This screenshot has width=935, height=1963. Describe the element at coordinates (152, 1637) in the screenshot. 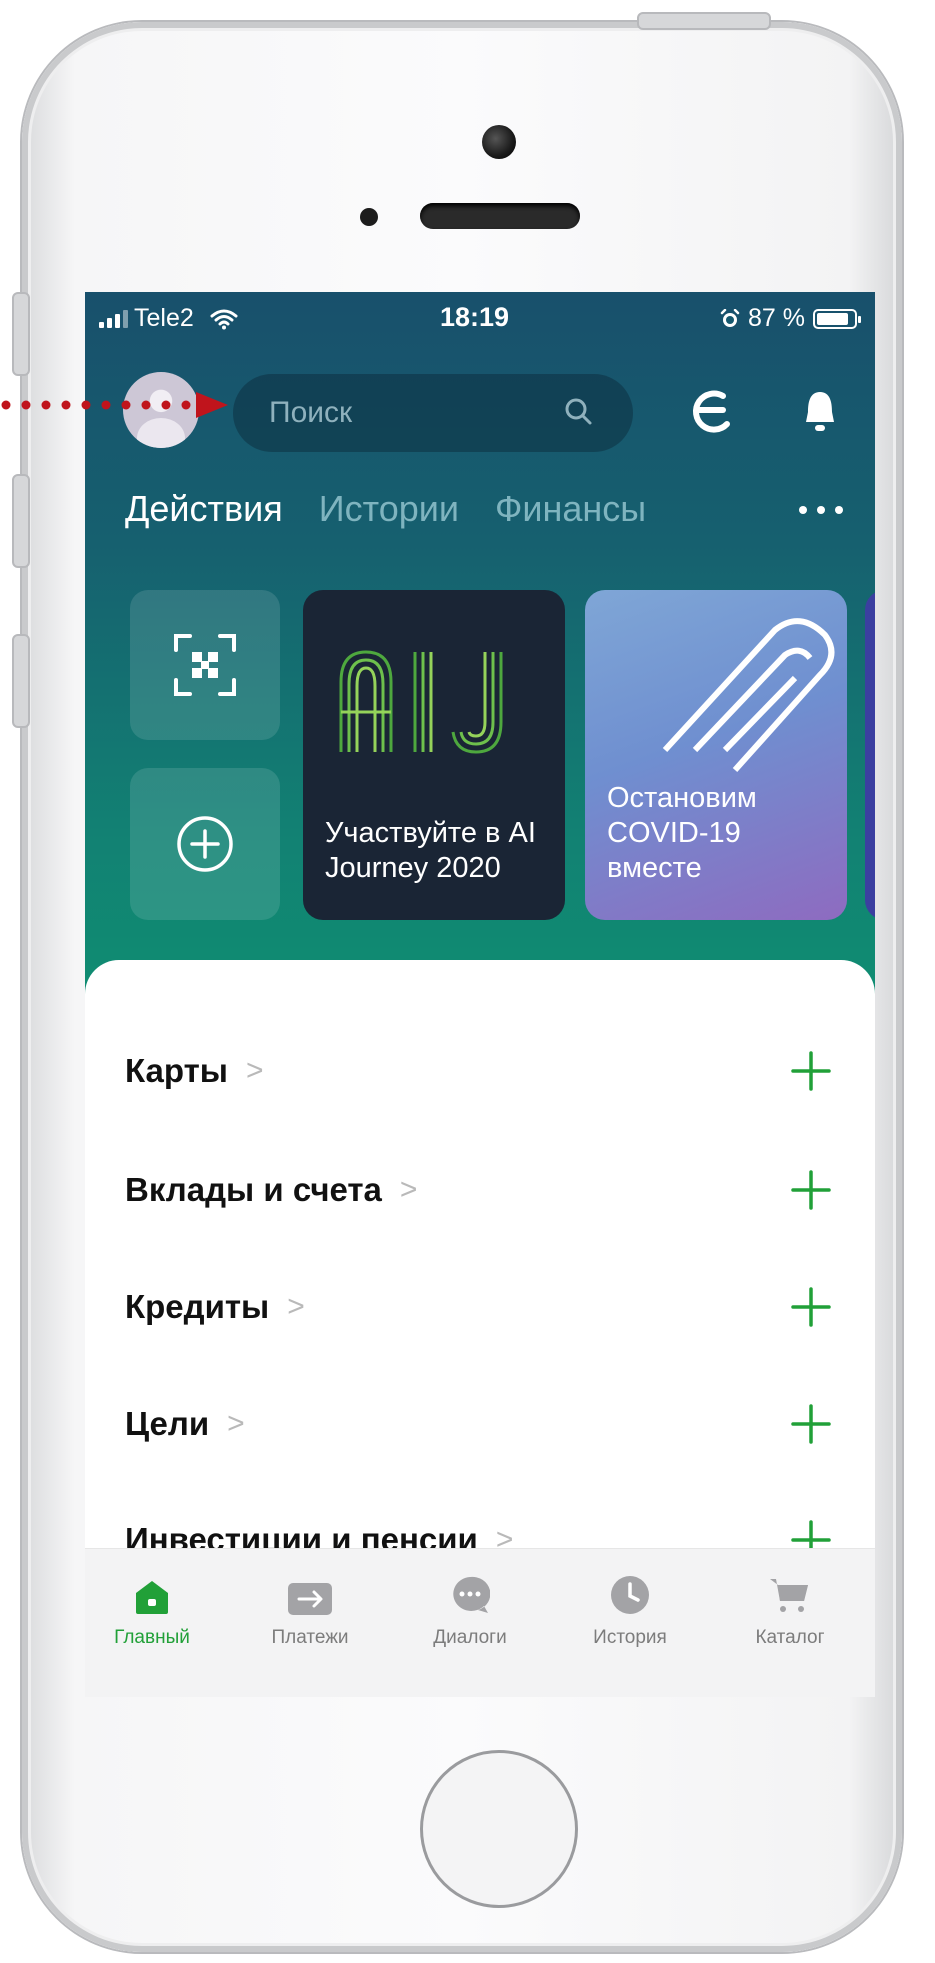

I see `tab-label: Главный` at that location.